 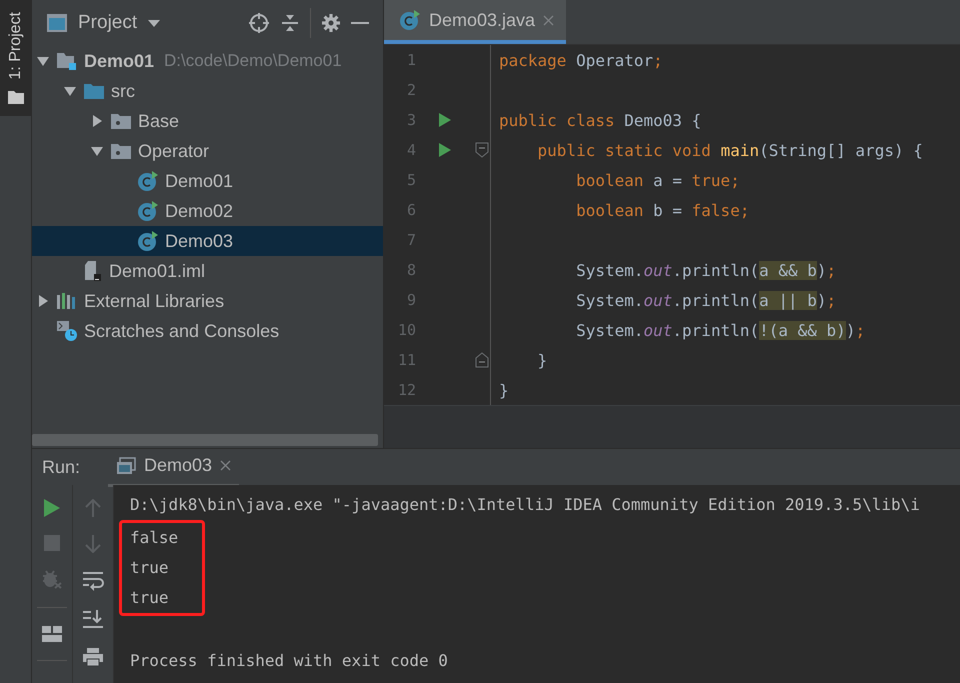 I want to click on settings-icon, so click(x=331, y=23).